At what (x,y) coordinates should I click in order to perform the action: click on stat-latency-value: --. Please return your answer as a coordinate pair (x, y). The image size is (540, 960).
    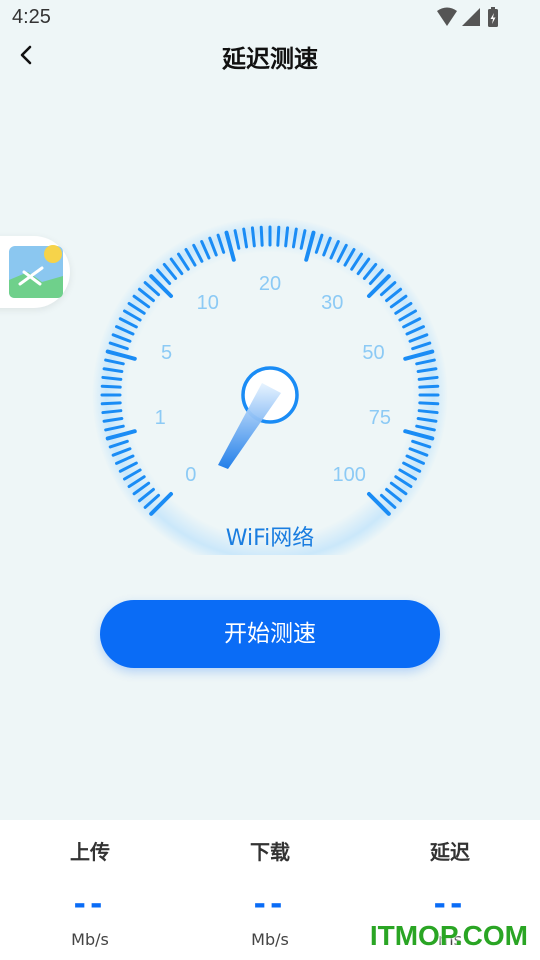
    Looking at the image, I should click on (450, 904).